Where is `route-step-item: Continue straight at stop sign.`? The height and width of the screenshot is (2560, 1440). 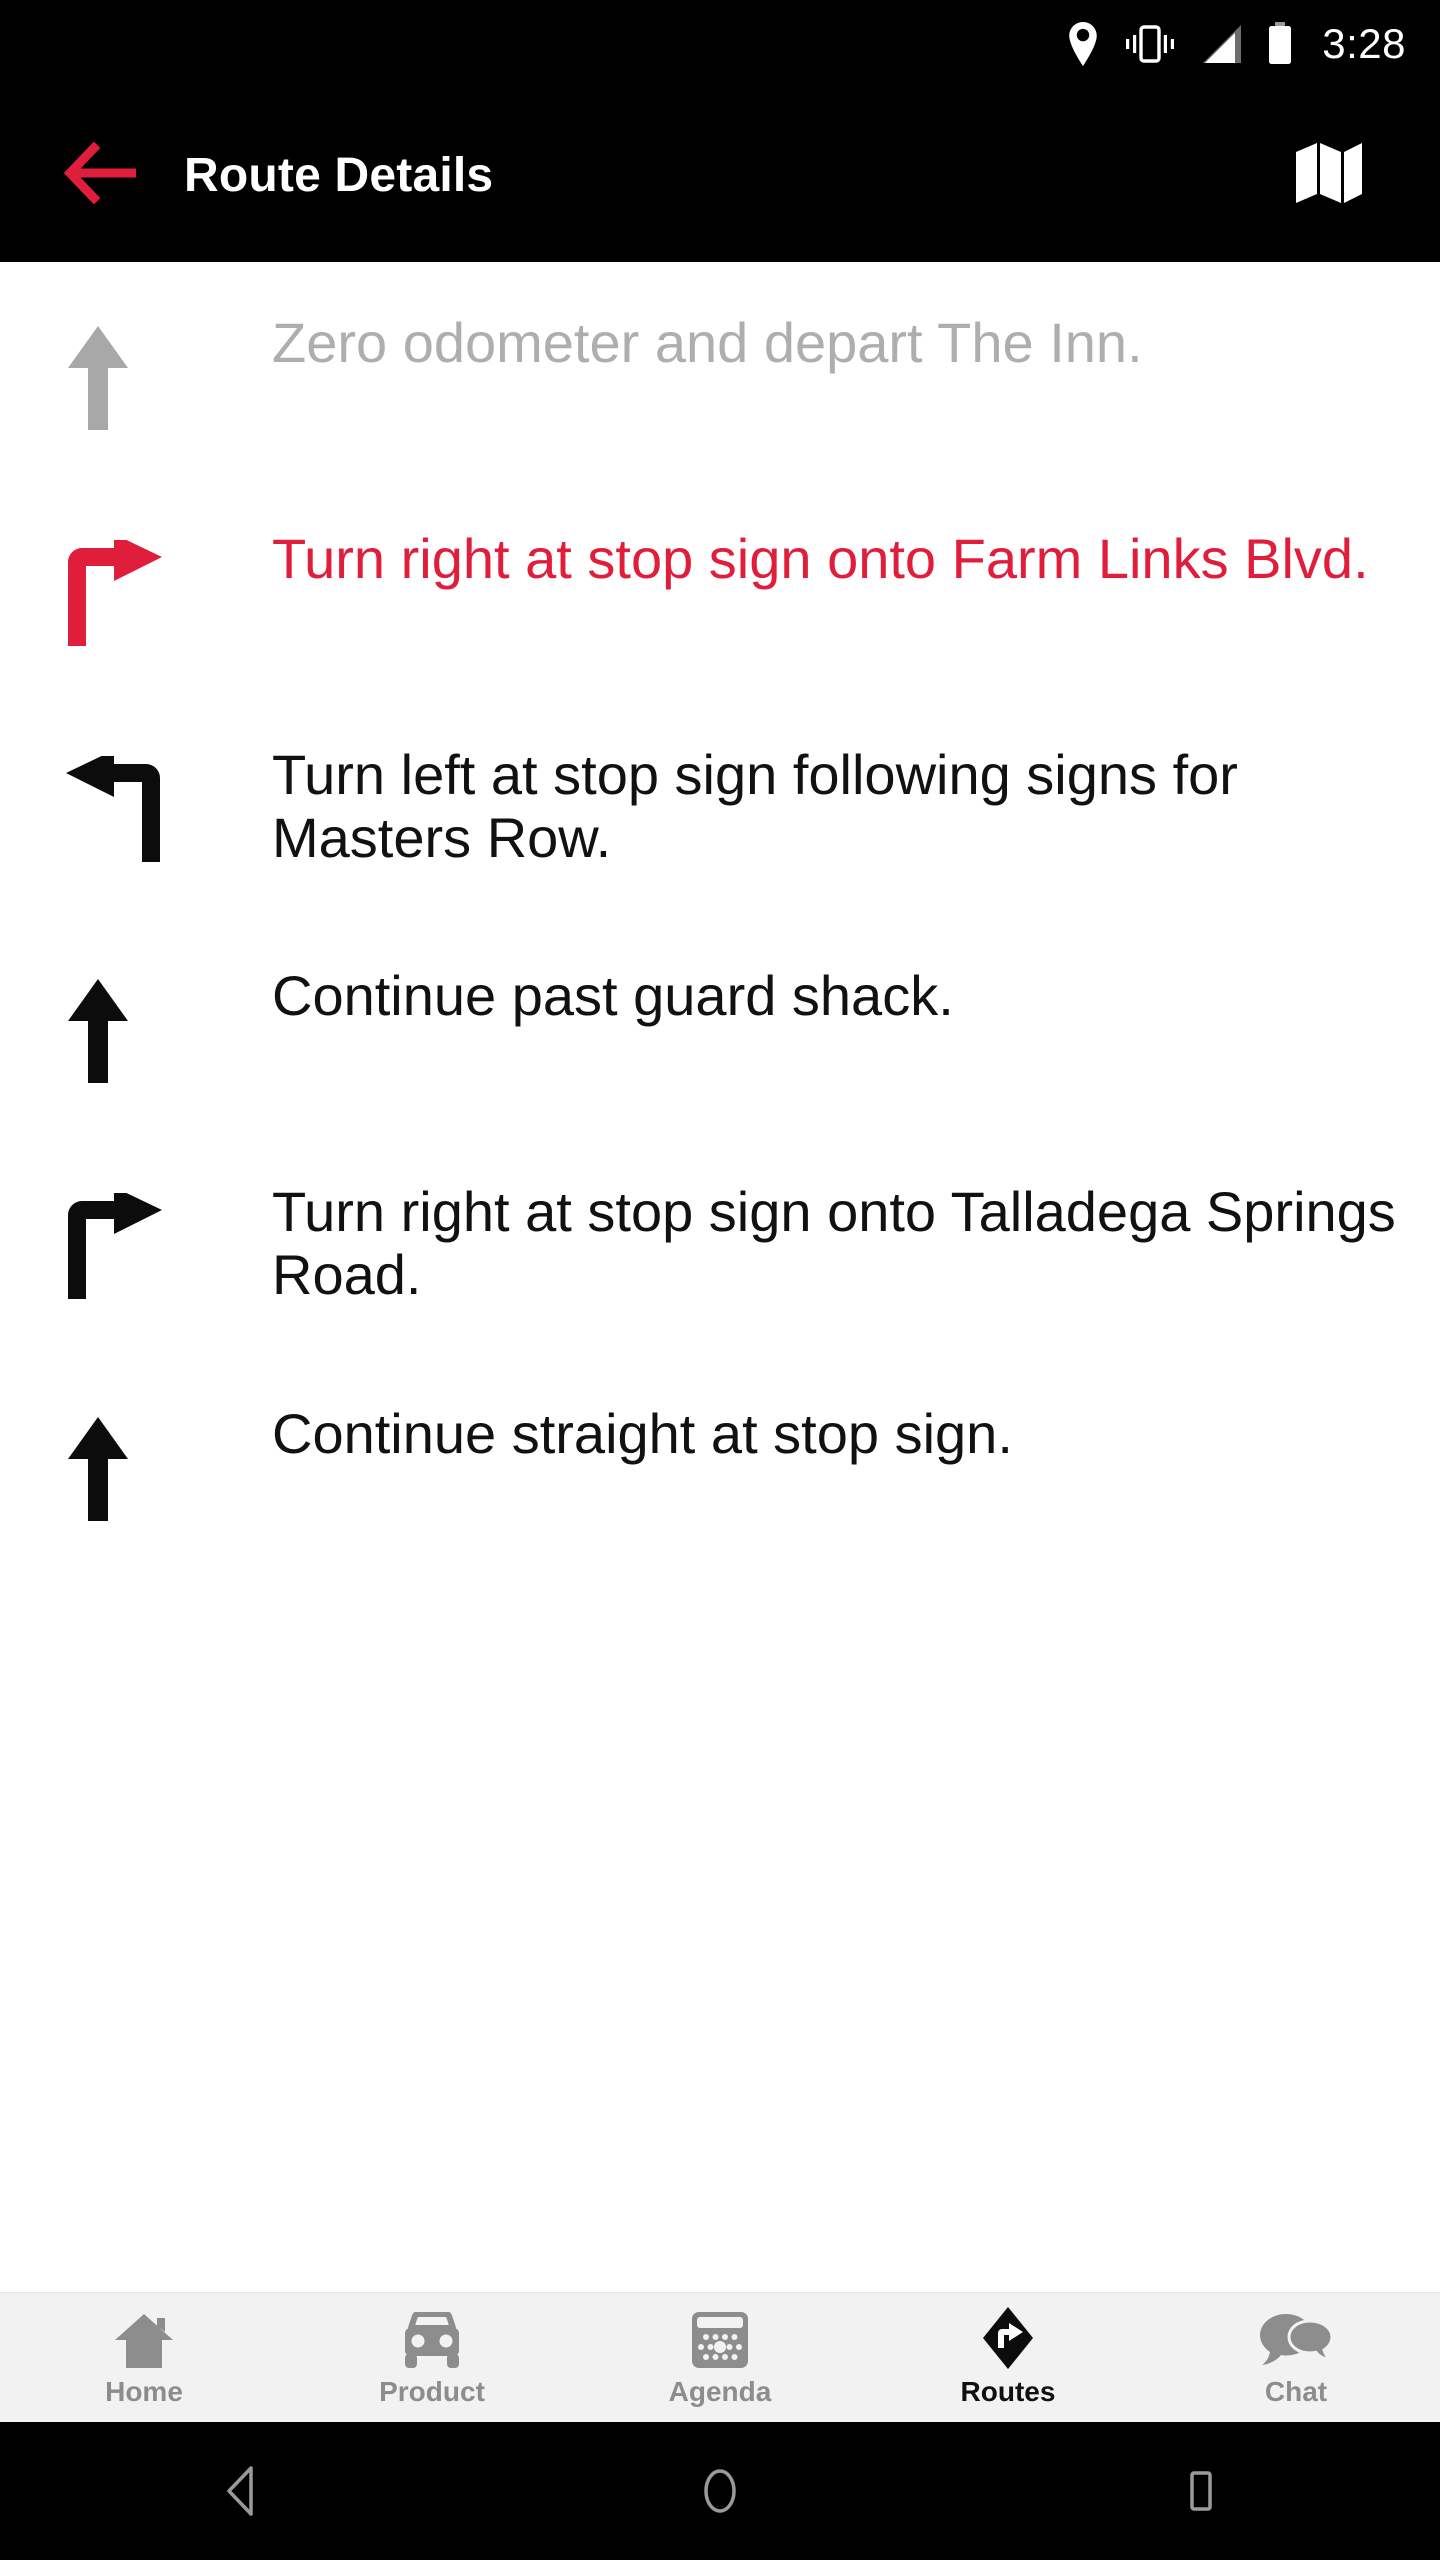 route-step-item: Continue straight at stop sign. is located at coordinates (720, 1461).